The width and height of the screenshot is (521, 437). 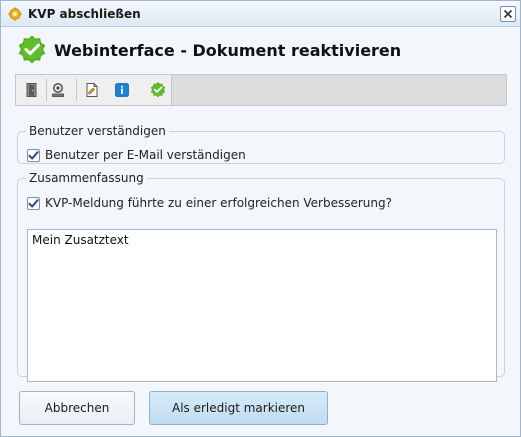 I want to click on close-button, so click(x=508, y=14).